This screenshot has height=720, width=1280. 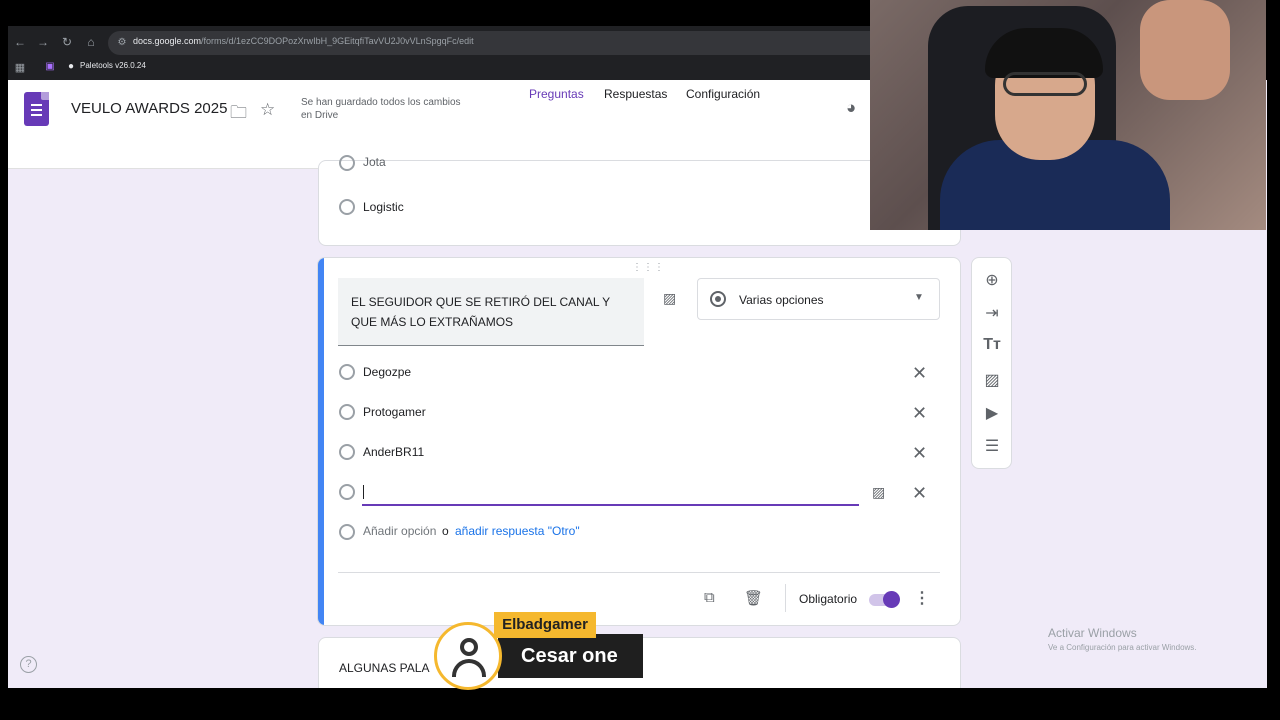 What do you see at coordinates (384, 668) in the screenshot?
I see `next-question-title: ALGUNAS PALA` at bounding box center [384, 668].